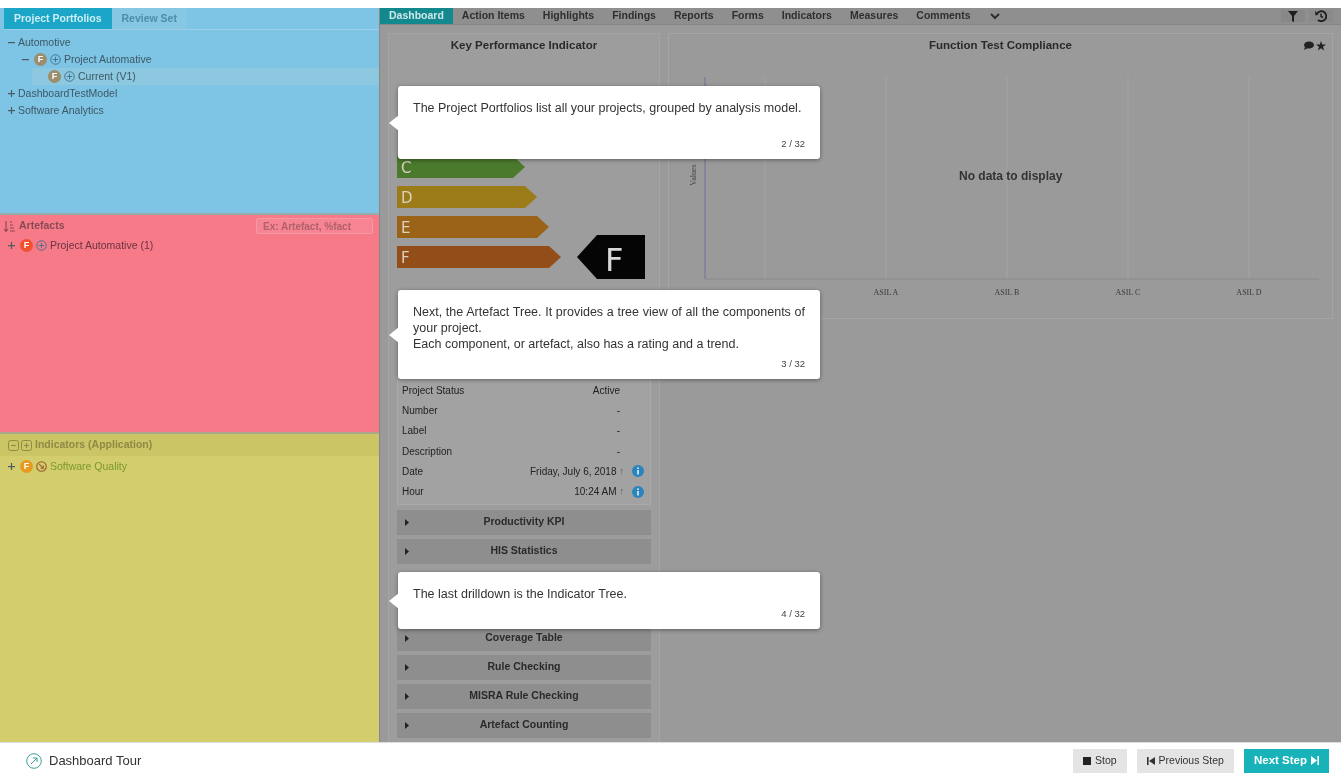  I want to click on popup-text: Each component, or artefact, also has a rating and a trend., so click(576, 344).